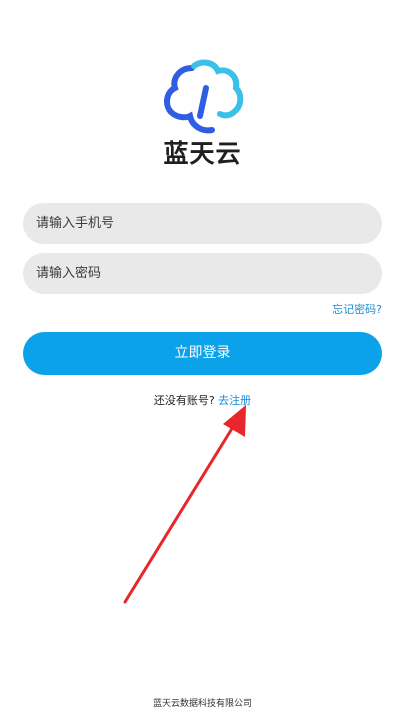  I want to click on password-input, so click(208, 273).